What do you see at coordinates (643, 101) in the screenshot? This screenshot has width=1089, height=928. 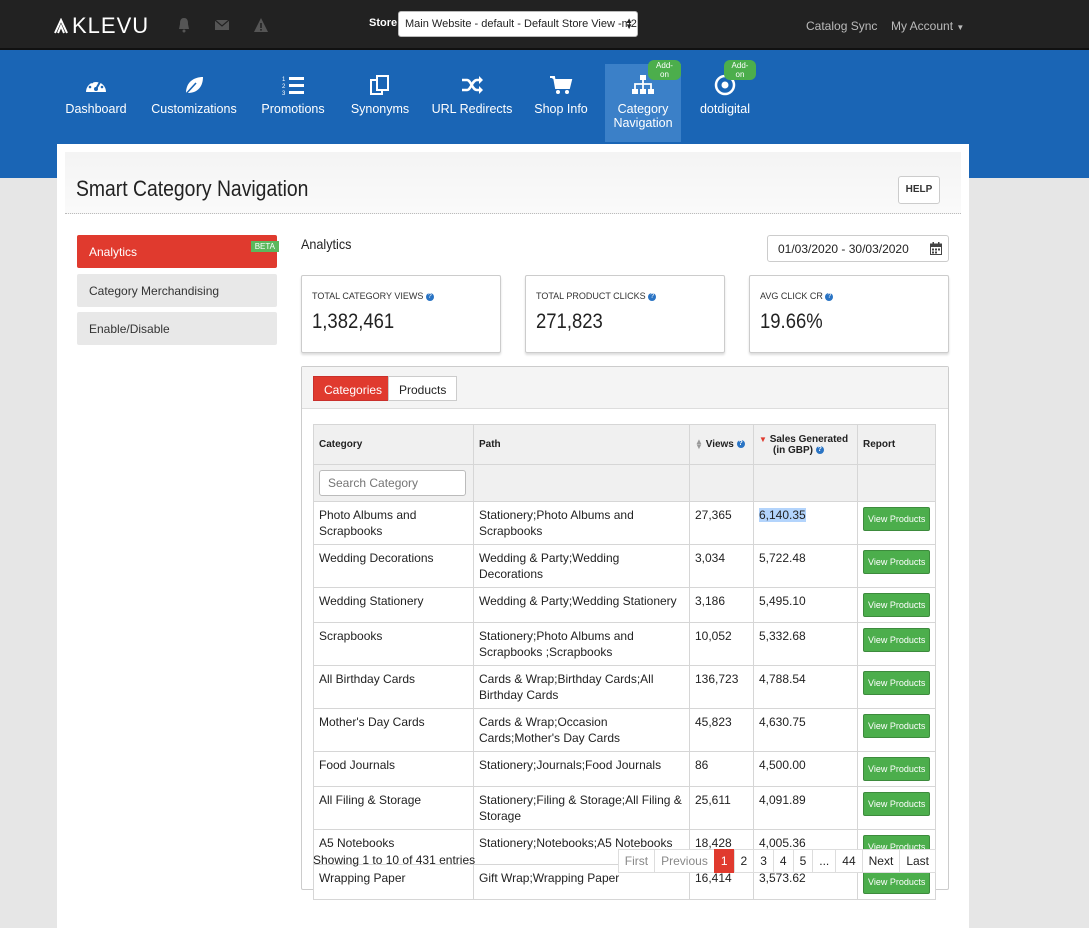 I see `nav-category-navigation: Add-on Category Navigation` at bounding box center [643, 101].